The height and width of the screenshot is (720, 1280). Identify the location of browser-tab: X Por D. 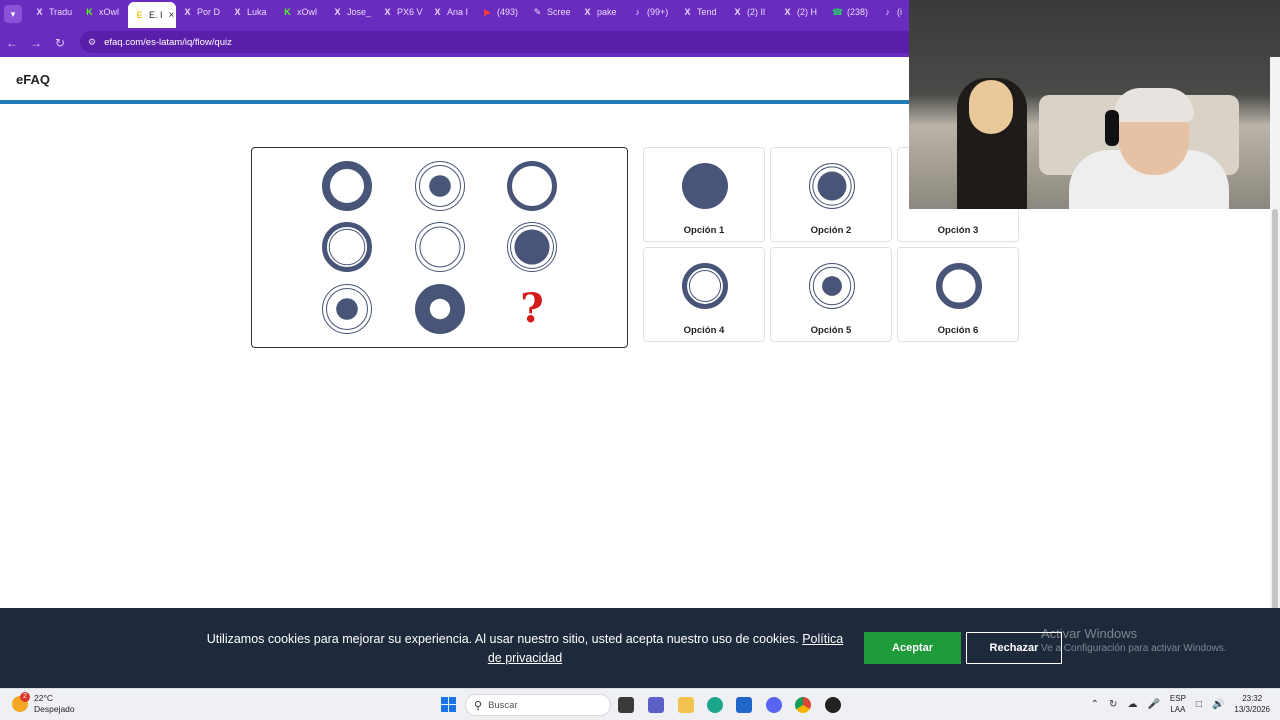
(201, 12).